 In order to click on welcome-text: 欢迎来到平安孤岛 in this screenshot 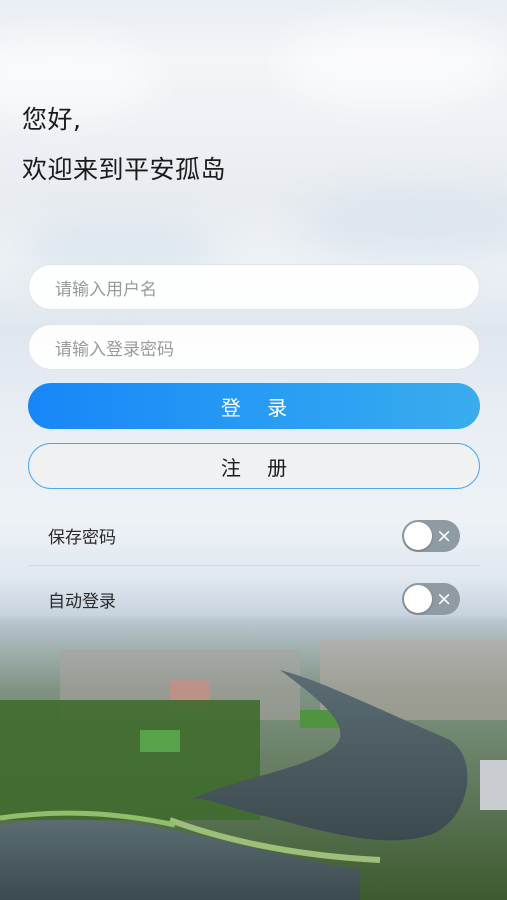, I will do `click(124, 169)`.